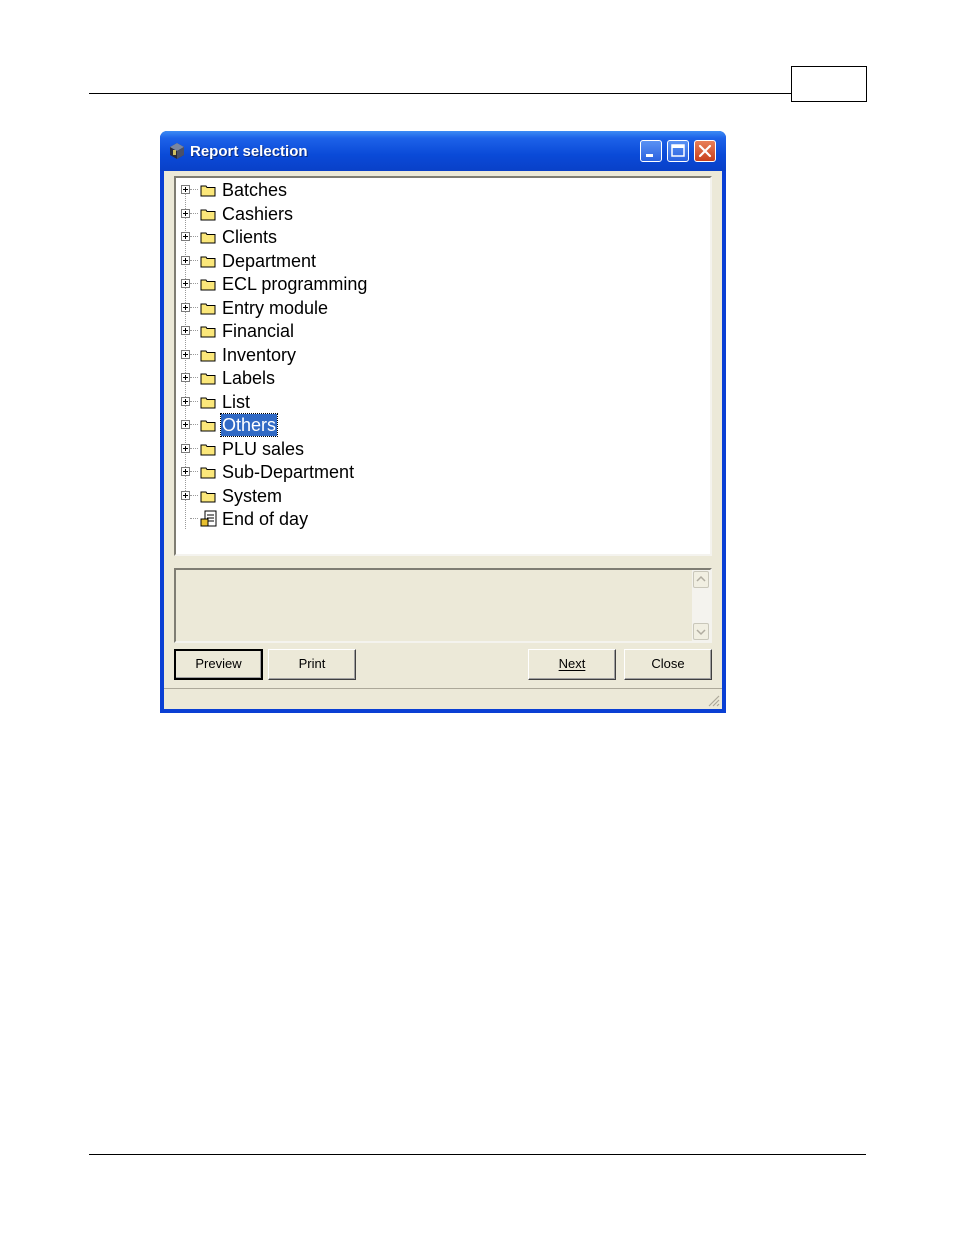 The image size is (954, 1235). Describe the element at coordinates (701, 605) in the screenshot. I see `vertical-scrollbar` at that location.